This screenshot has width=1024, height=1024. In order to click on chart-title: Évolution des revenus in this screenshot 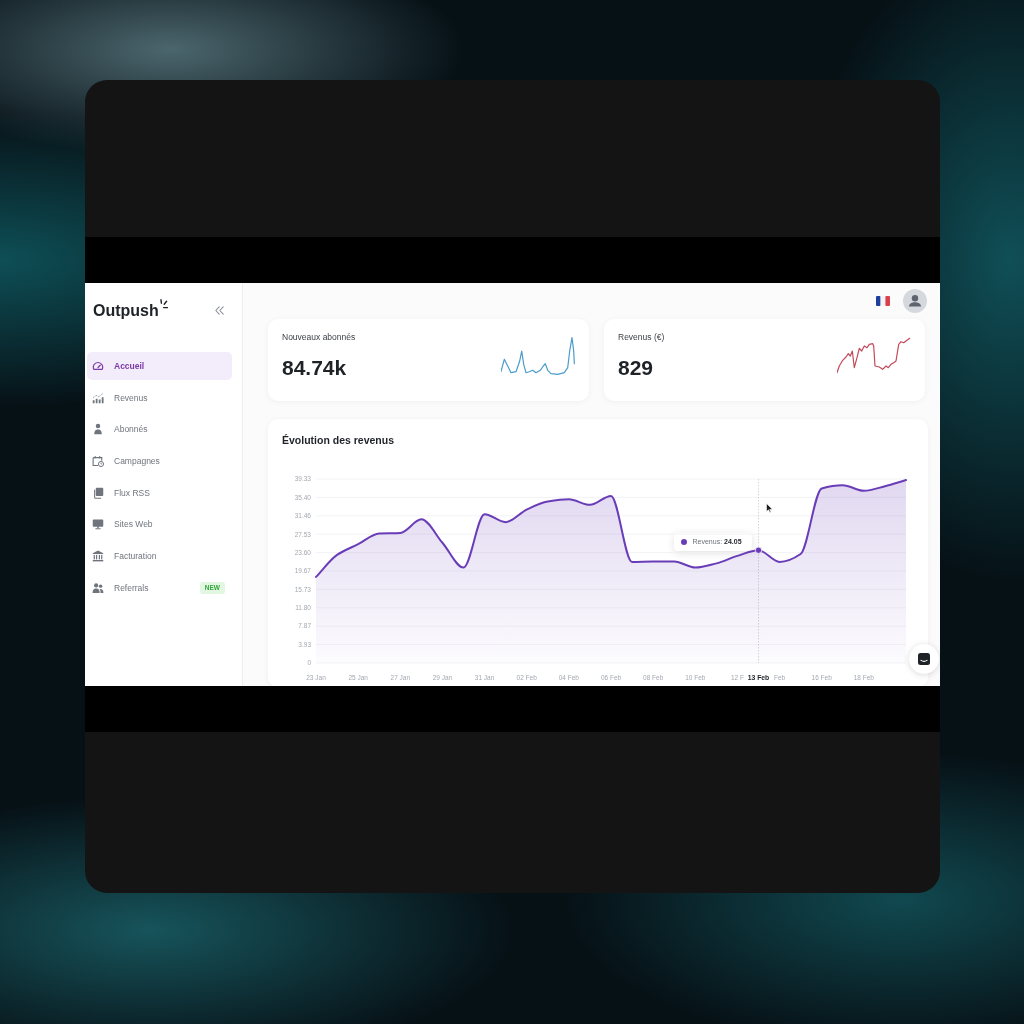, I will do `click(339, 440)`.